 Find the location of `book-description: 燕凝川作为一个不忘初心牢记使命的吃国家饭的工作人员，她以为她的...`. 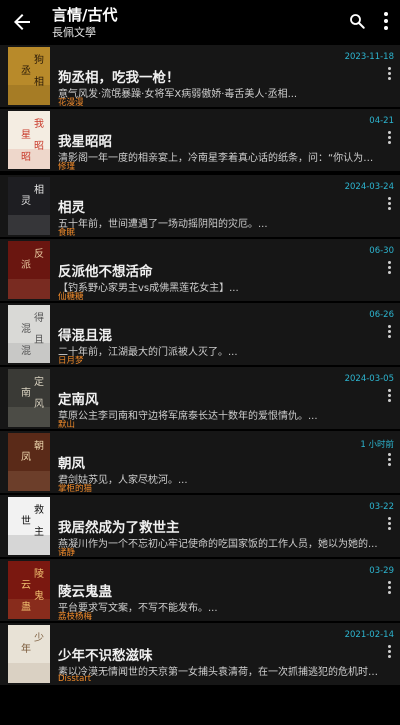

book-description: 燕凝川作为一个不忘初心牢记使命的吃国家饭的工作人员，她以为她的... is located at coordinates (218, 544).